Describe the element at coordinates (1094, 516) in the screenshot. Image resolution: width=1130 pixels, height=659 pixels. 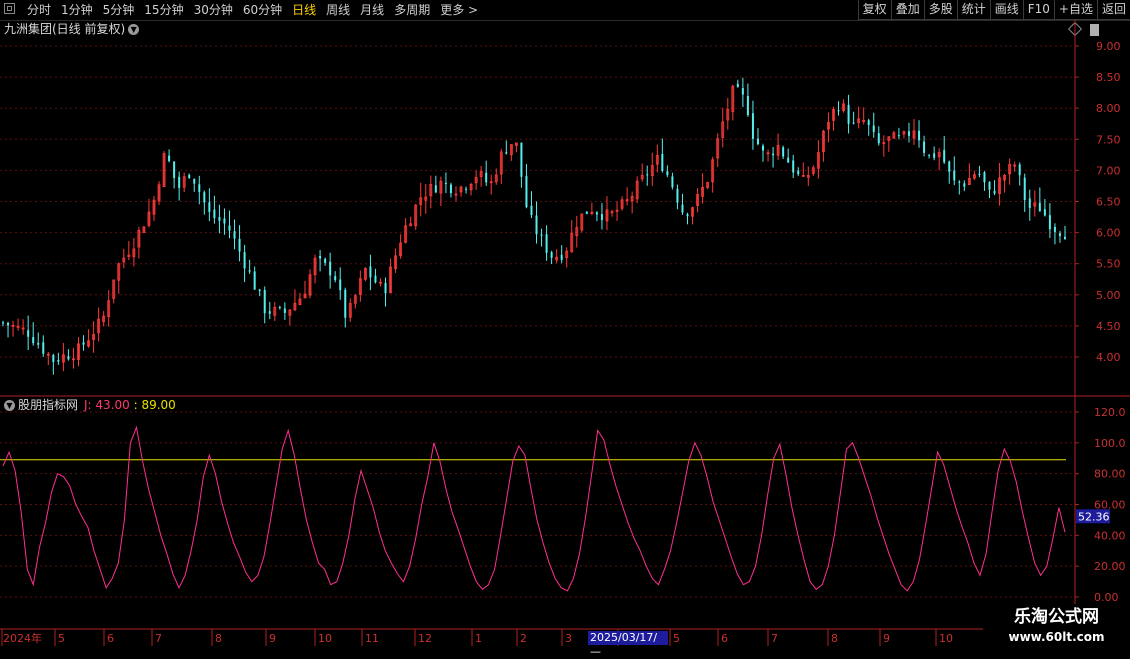
I see `current-value-label: 52.36` at that location.